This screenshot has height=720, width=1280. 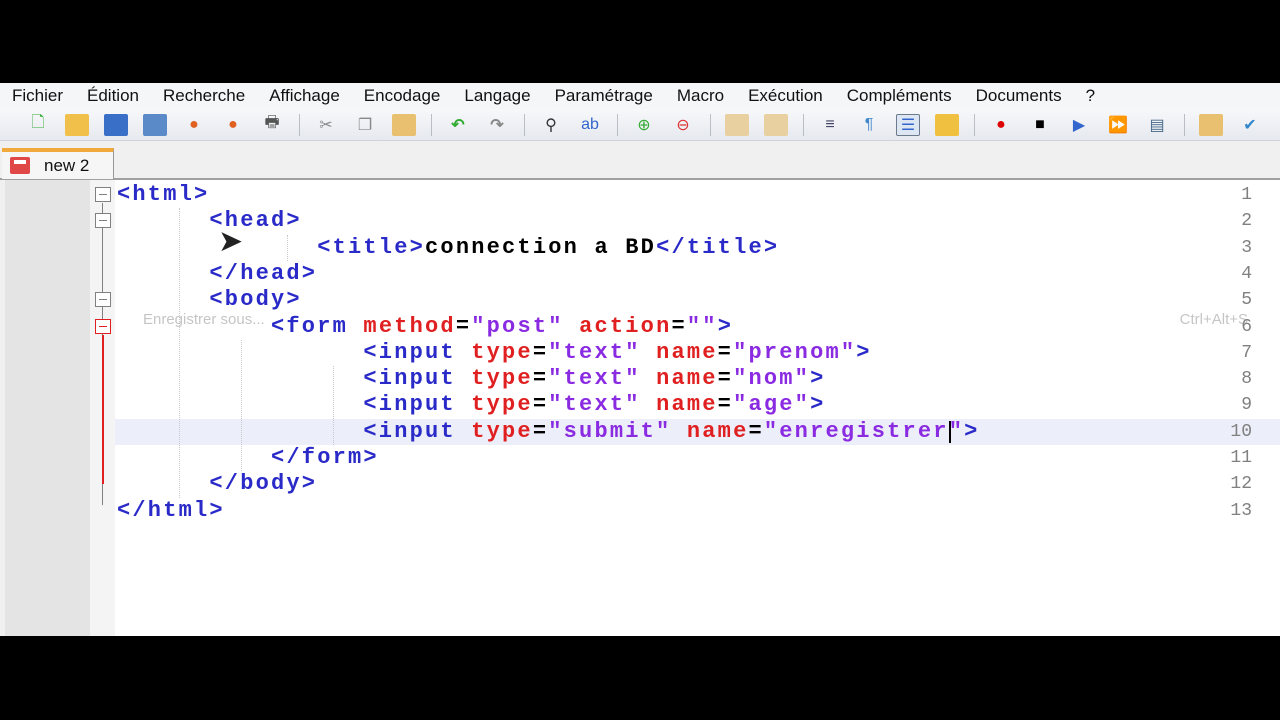 I want to click on doc-map-icon, so click(x=947, y=124).